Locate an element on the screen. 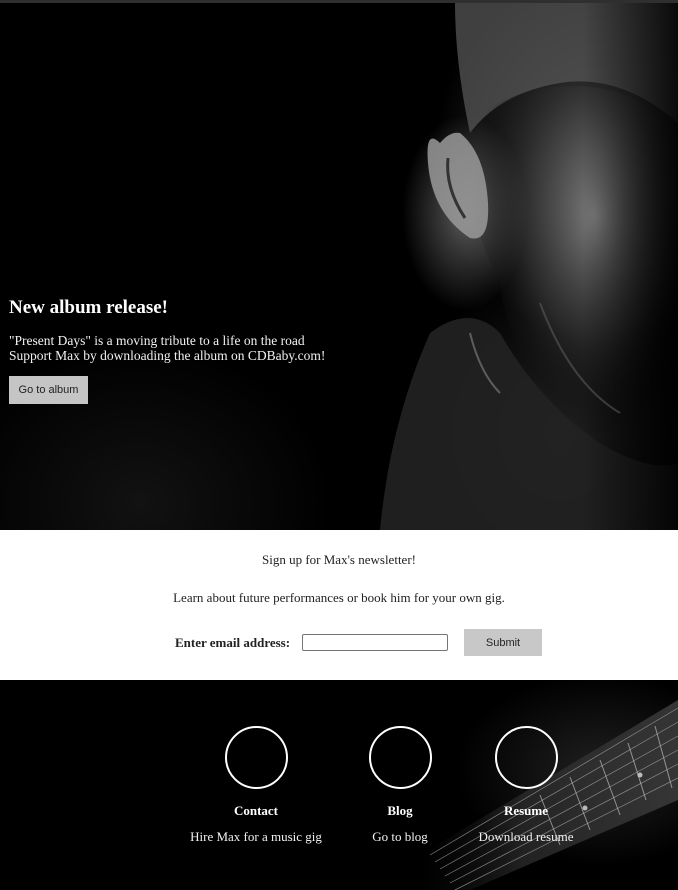 The height and width of the screenshot is (890, 678). email-label: Enter email address: is located at coordinates (233, 642).